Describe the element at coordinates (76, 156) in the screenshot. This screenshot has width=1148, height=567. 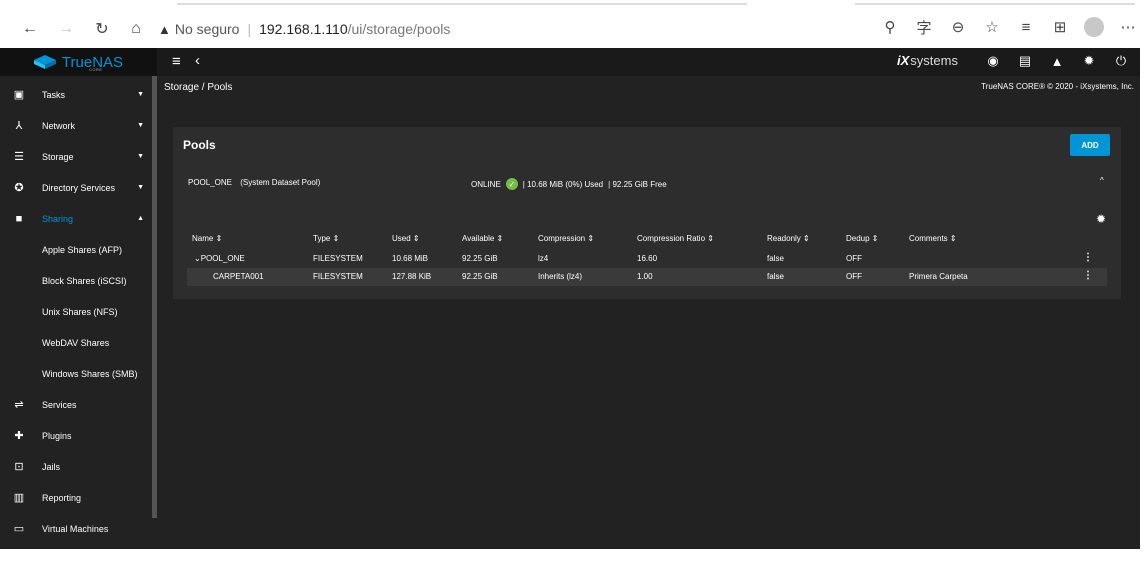
I see `sidebar-item-storage: ☰ Storage ▼` at that location.